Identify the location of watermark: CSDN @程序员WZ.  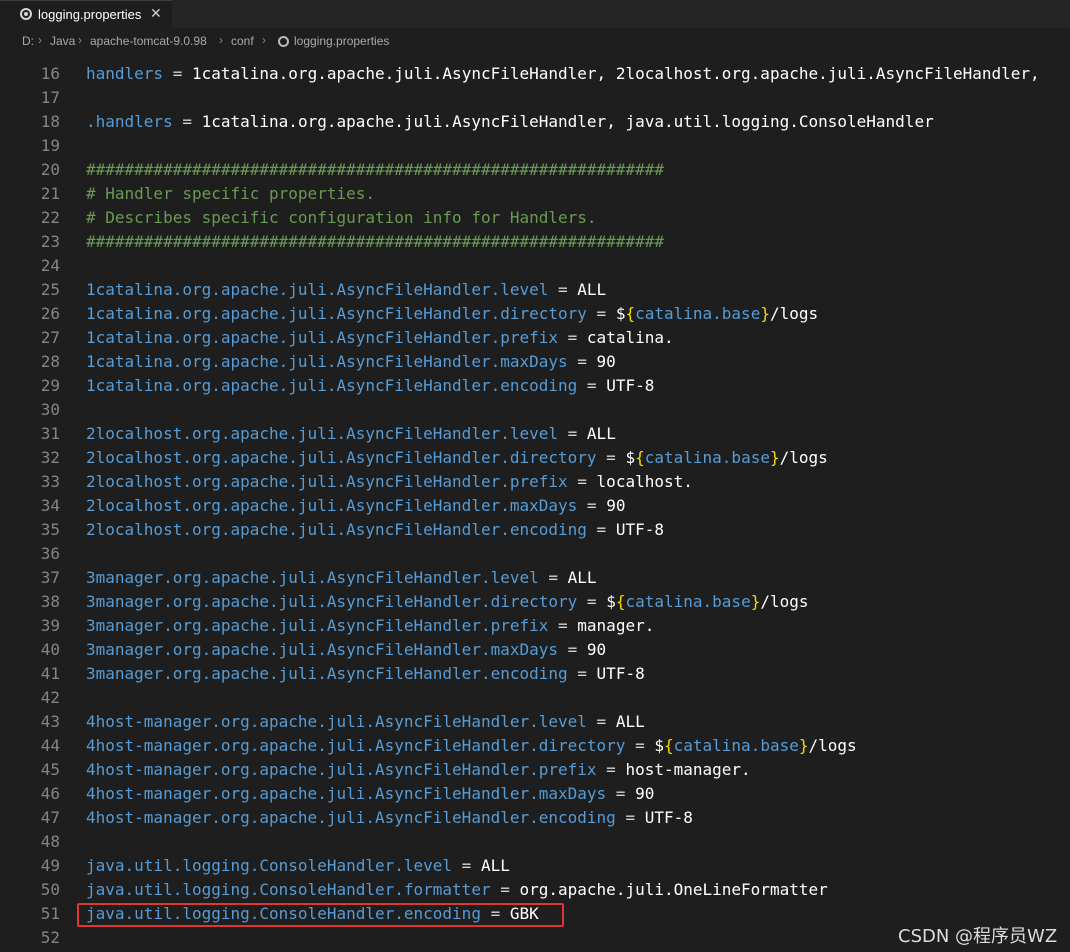
(978, 936).